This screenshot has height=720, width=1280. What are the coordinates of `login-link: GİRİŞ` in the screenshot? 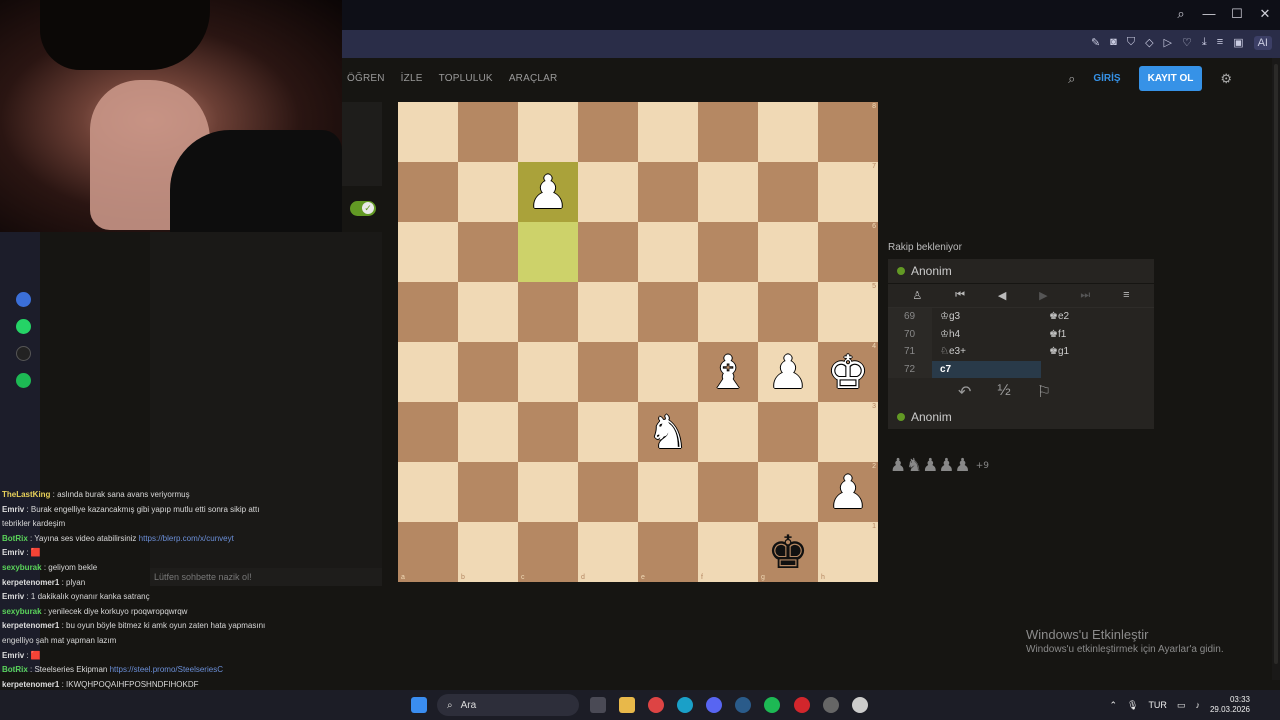 It's located at (1106, 78).